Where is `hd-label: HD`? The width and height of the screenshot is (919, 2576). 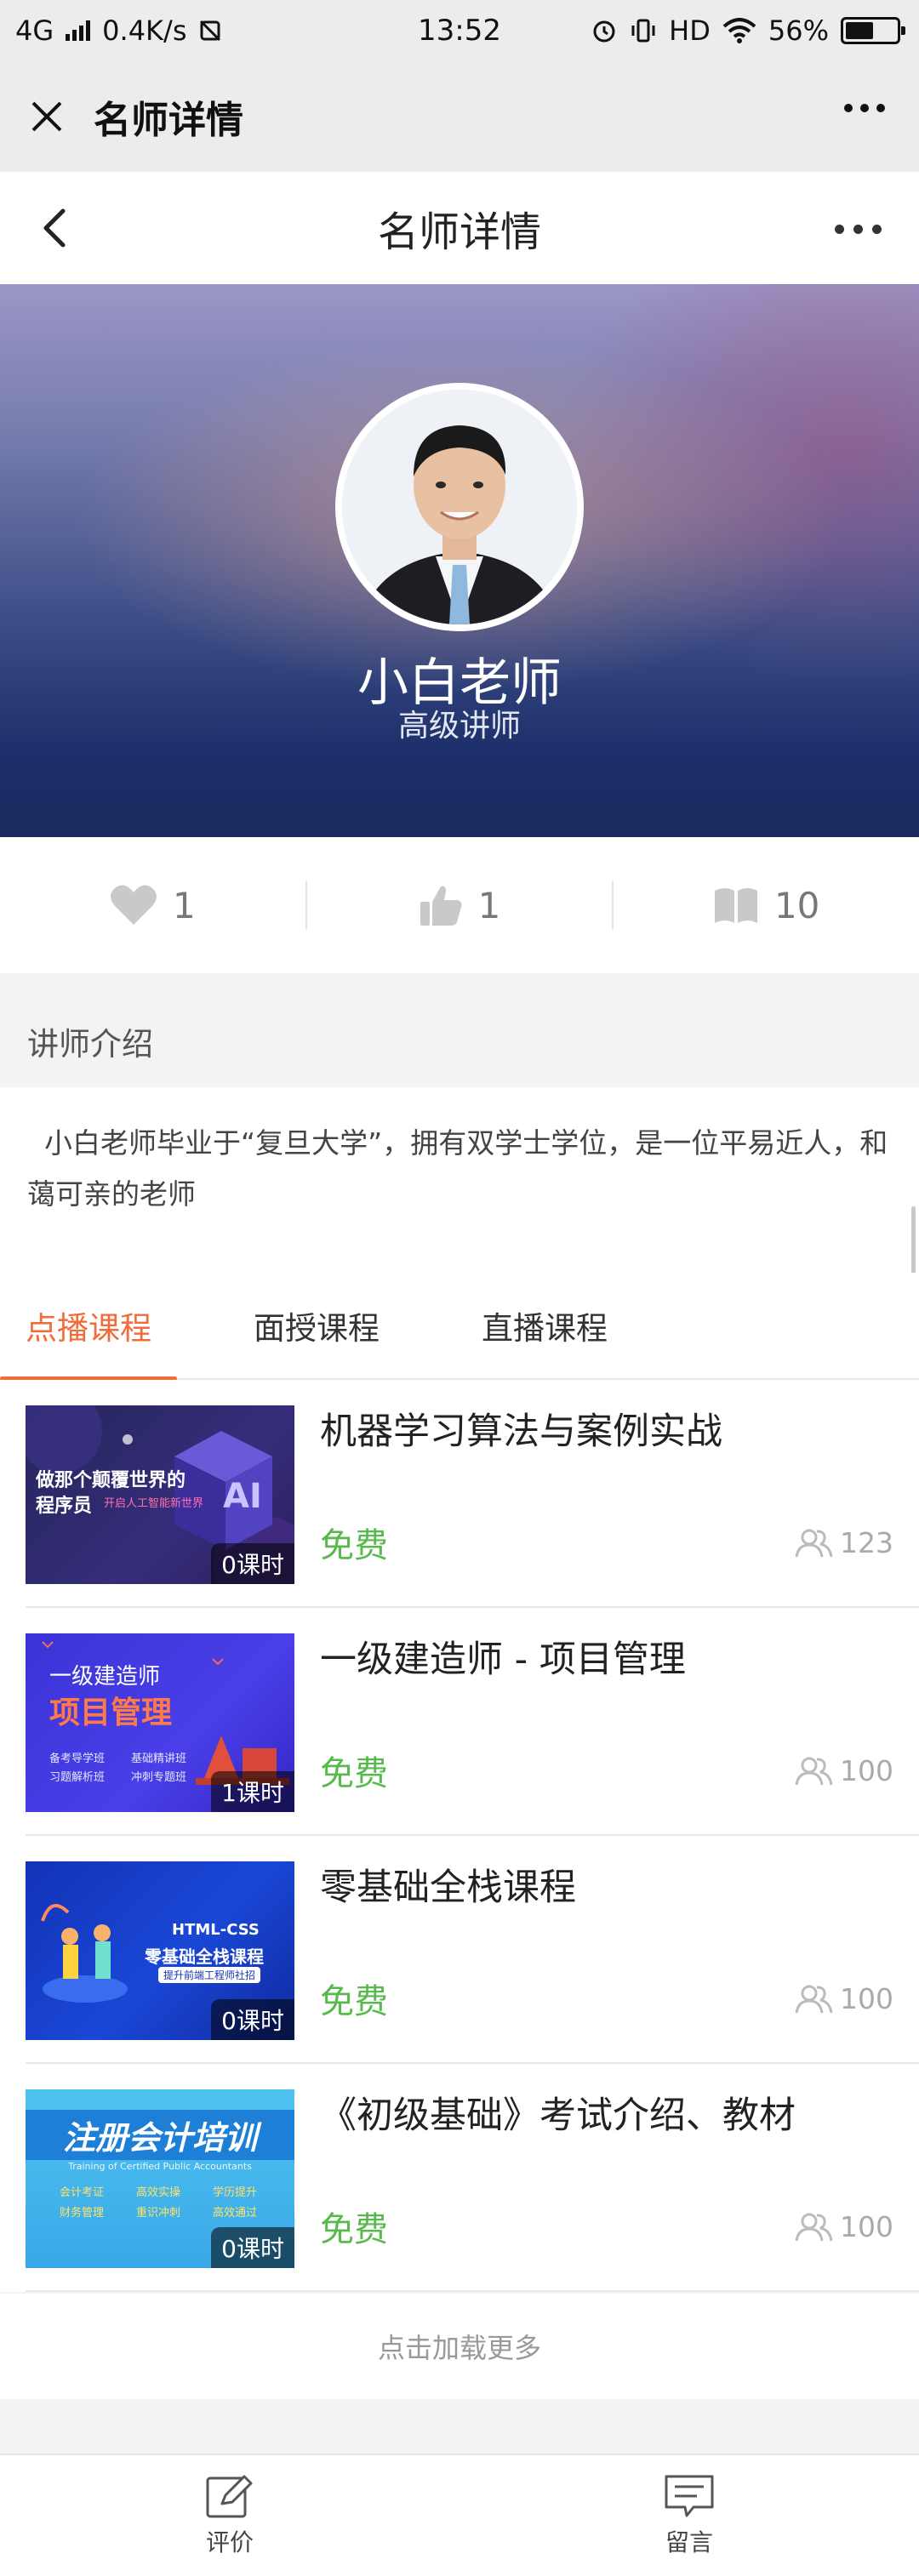
hd-label: HD is located at coordinates (690, 31).